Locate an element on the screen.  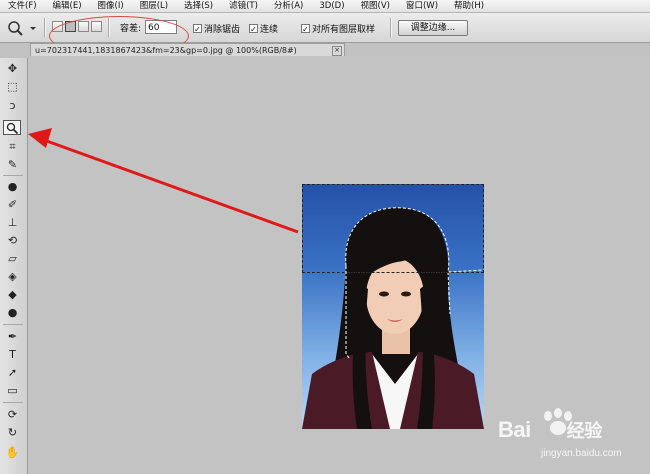
blur-icon: ◆ is located at coordinates (12, 295).